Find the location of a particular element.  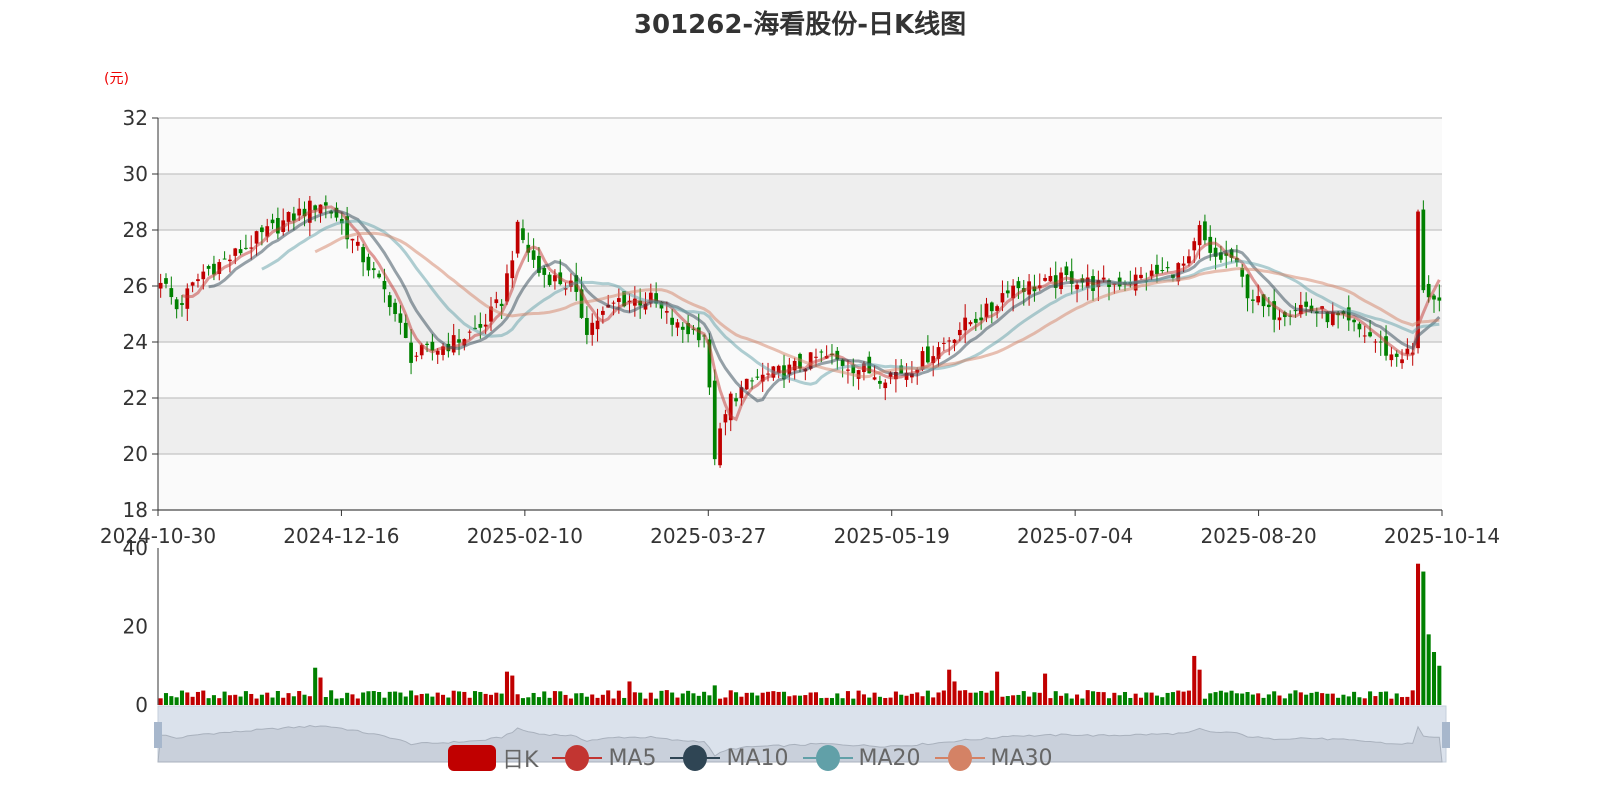

volume-y-tick-label: 0 is located at coordinates (141, 705).